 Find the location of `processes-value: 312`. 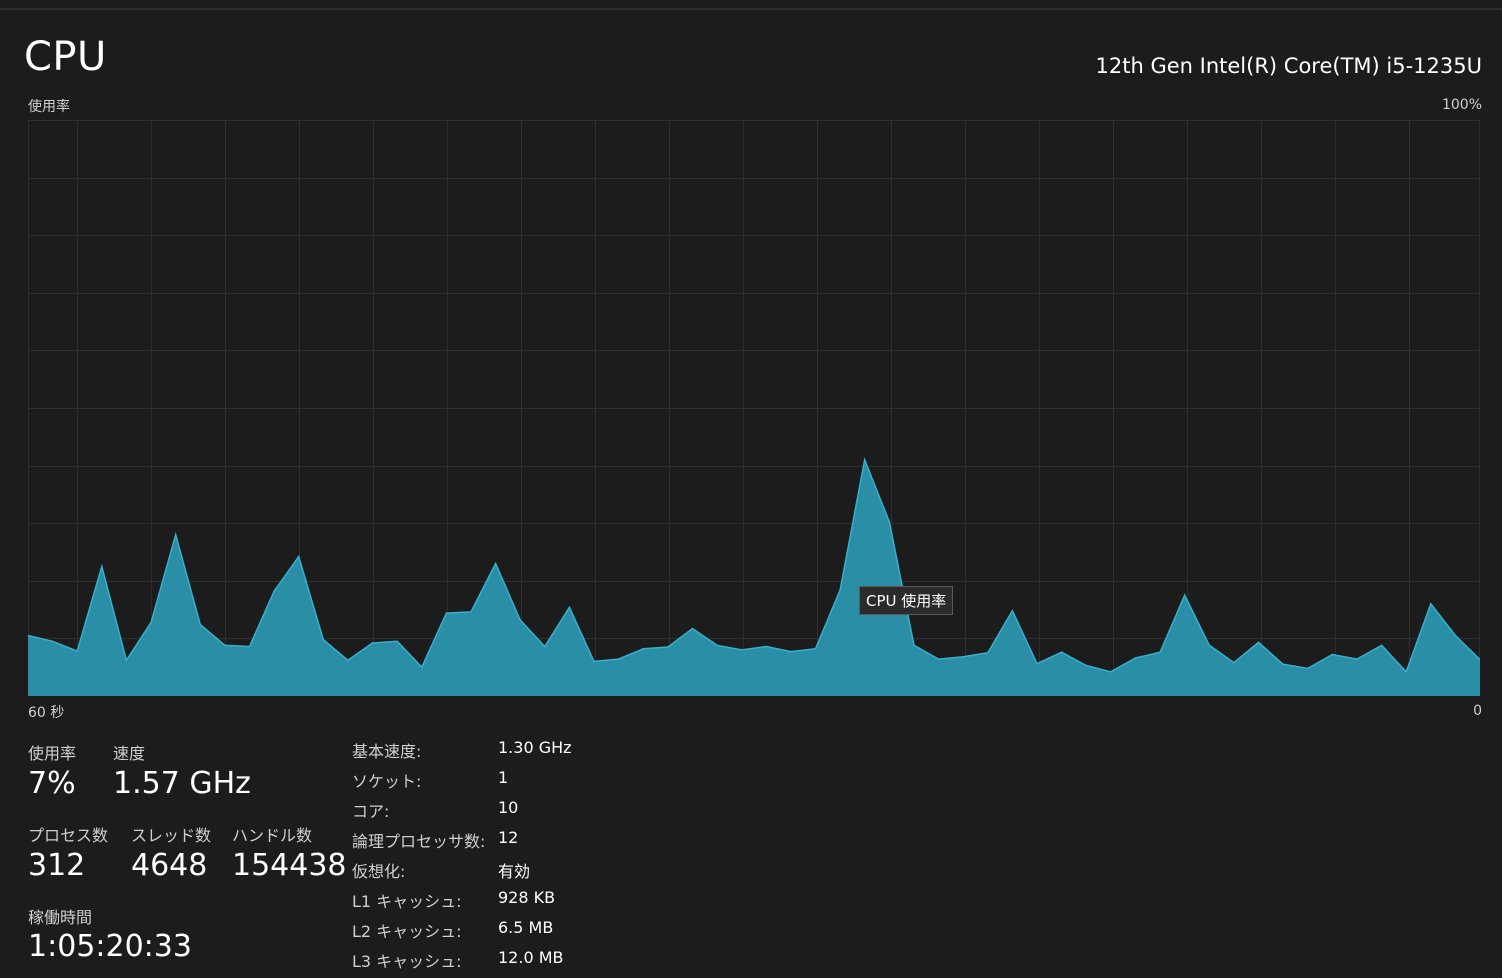

processes-value: 312 is located at coordinates (57, 865).